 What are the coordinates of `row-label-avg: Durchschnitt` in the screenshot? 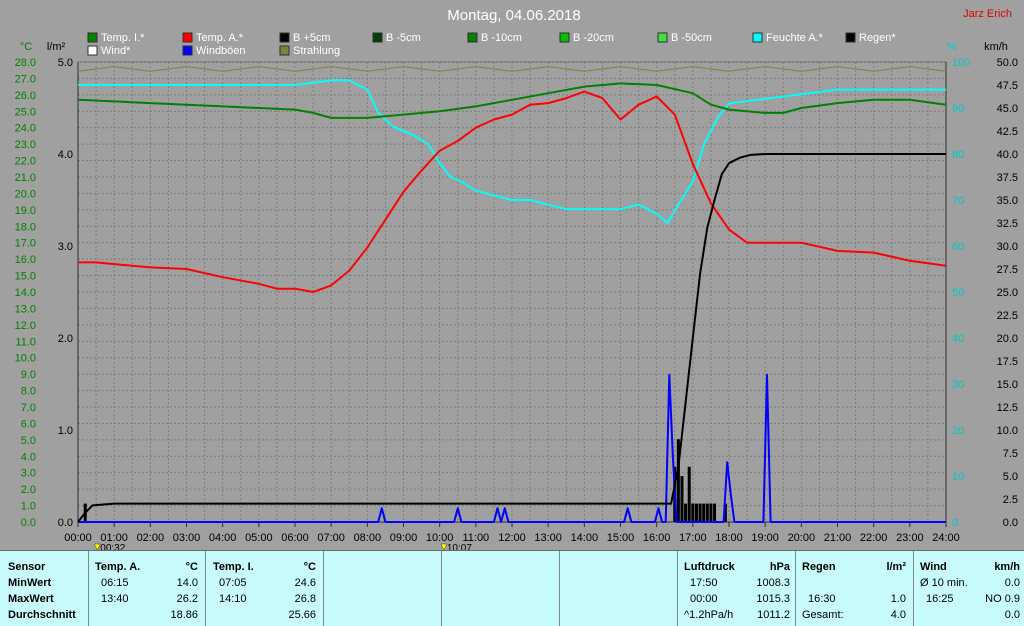 It's located at (42, 615).